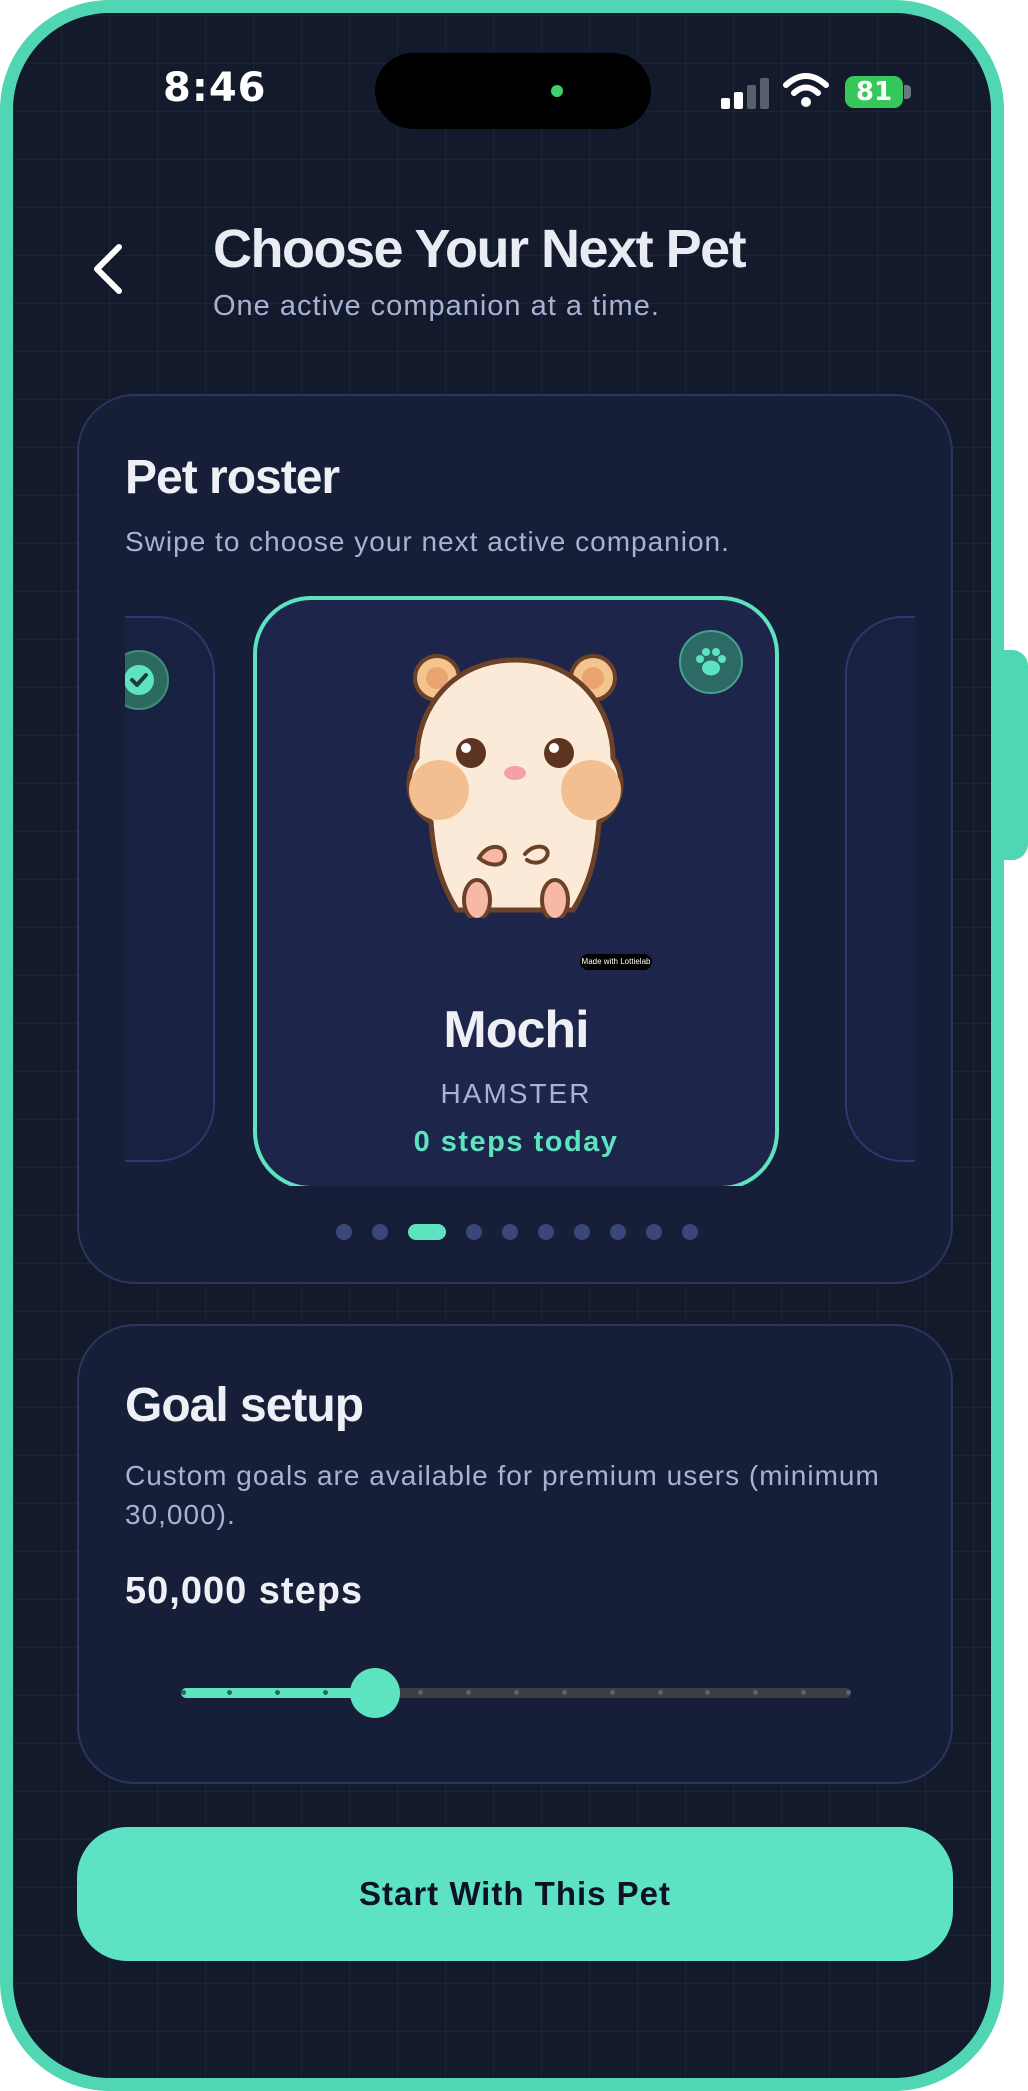 The image size is (1028, 2091). I want to click on goal-title: Goal setup, so click(244, 1405).